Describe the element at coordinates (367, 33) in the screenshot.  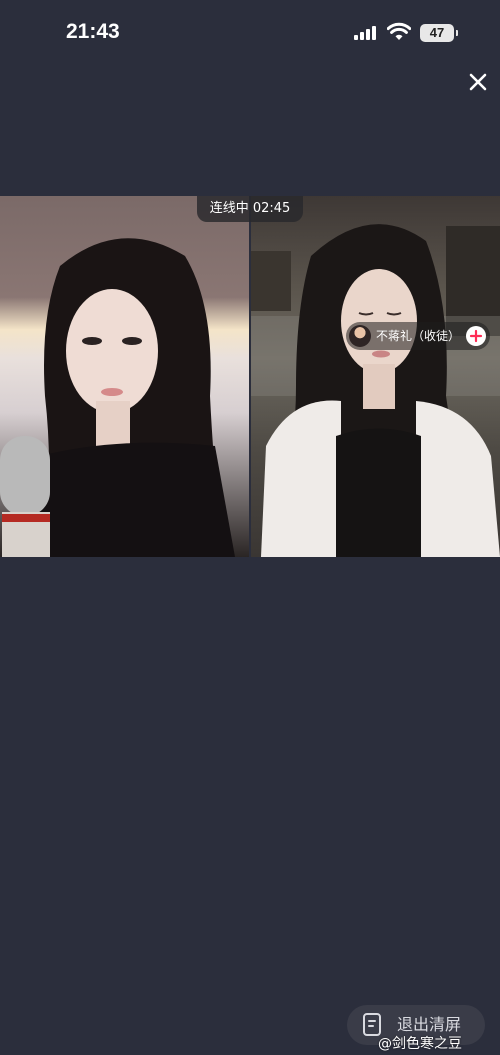
I see `cellular-signal-icon` at that location.